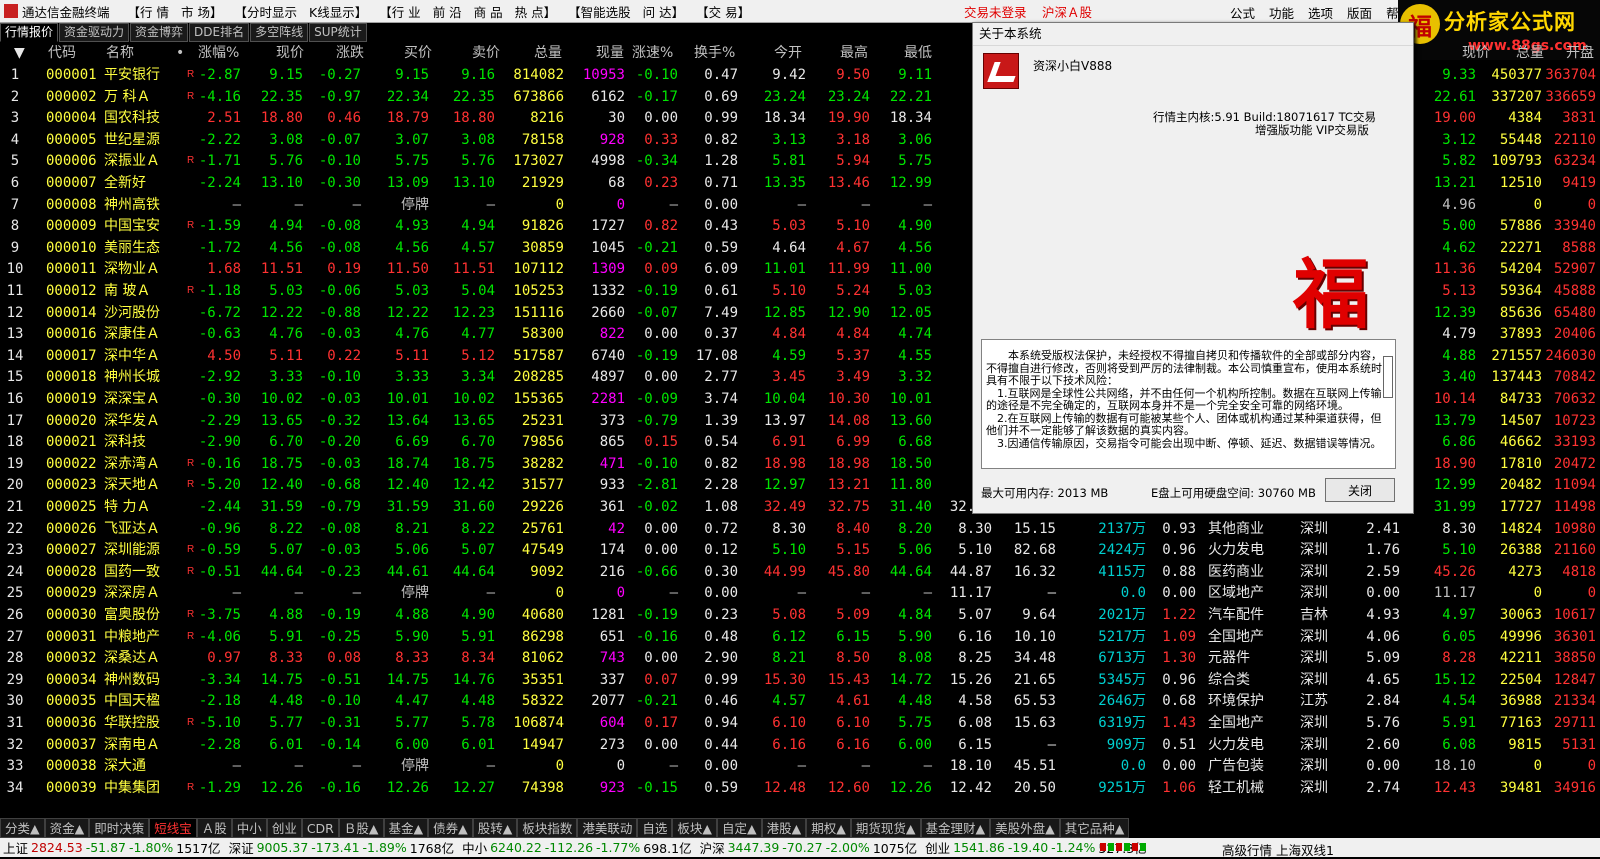  What do you see at coordinates (218, 53) in the screenshot?
I see `col-chg-pct: 涨幅%` at bounding box center [218, 53].